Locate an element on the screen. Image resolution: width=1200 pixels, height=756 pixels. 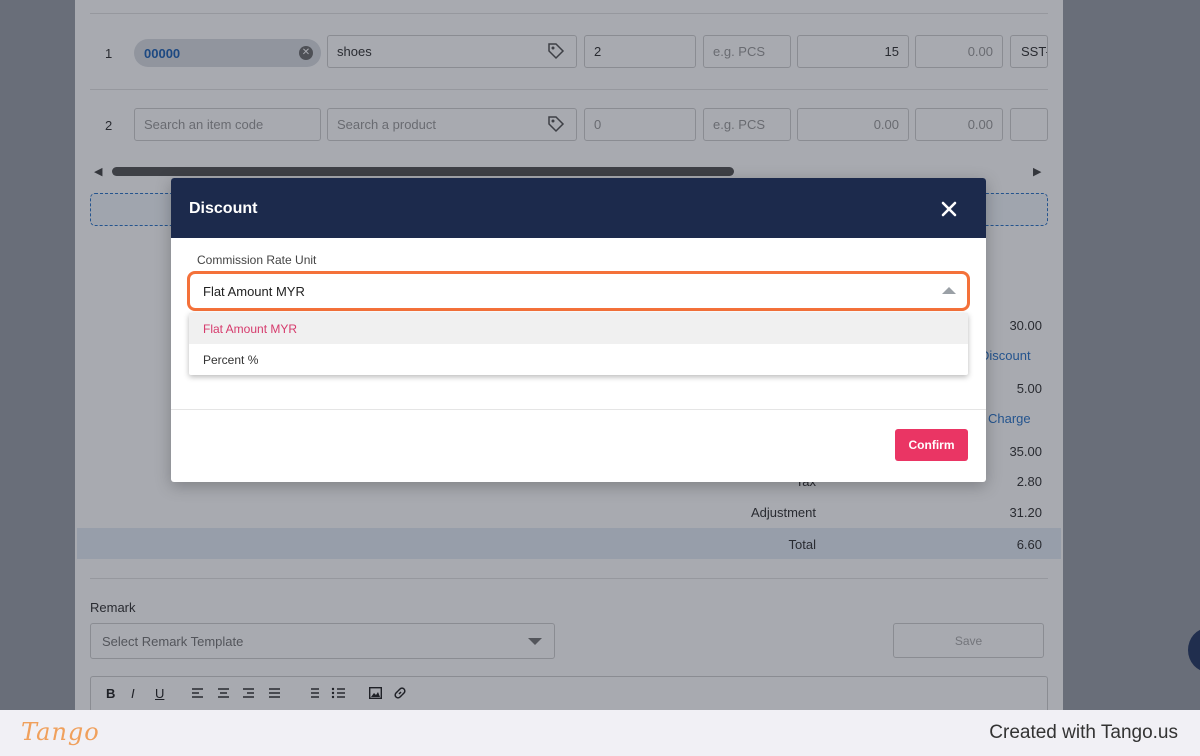
close-icon is located at coordinates (949, 209).